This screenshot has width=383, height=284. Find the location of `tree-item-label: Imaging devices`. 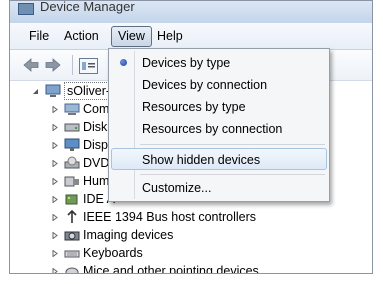

tree-item-label: Imaging devices is located at coordinates (128, 235).